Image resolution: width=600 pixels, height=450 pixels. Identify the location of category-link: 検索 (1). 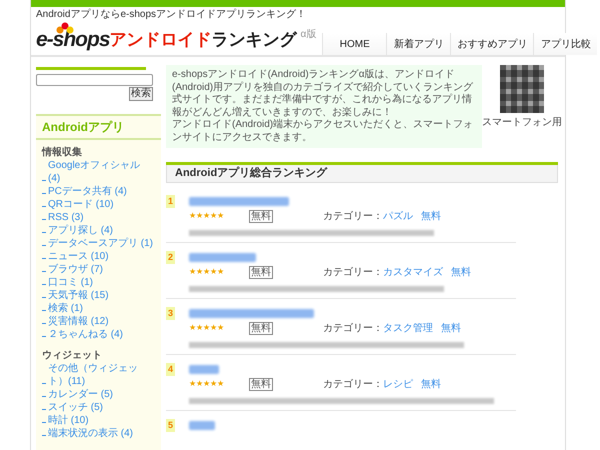
(100, 308).